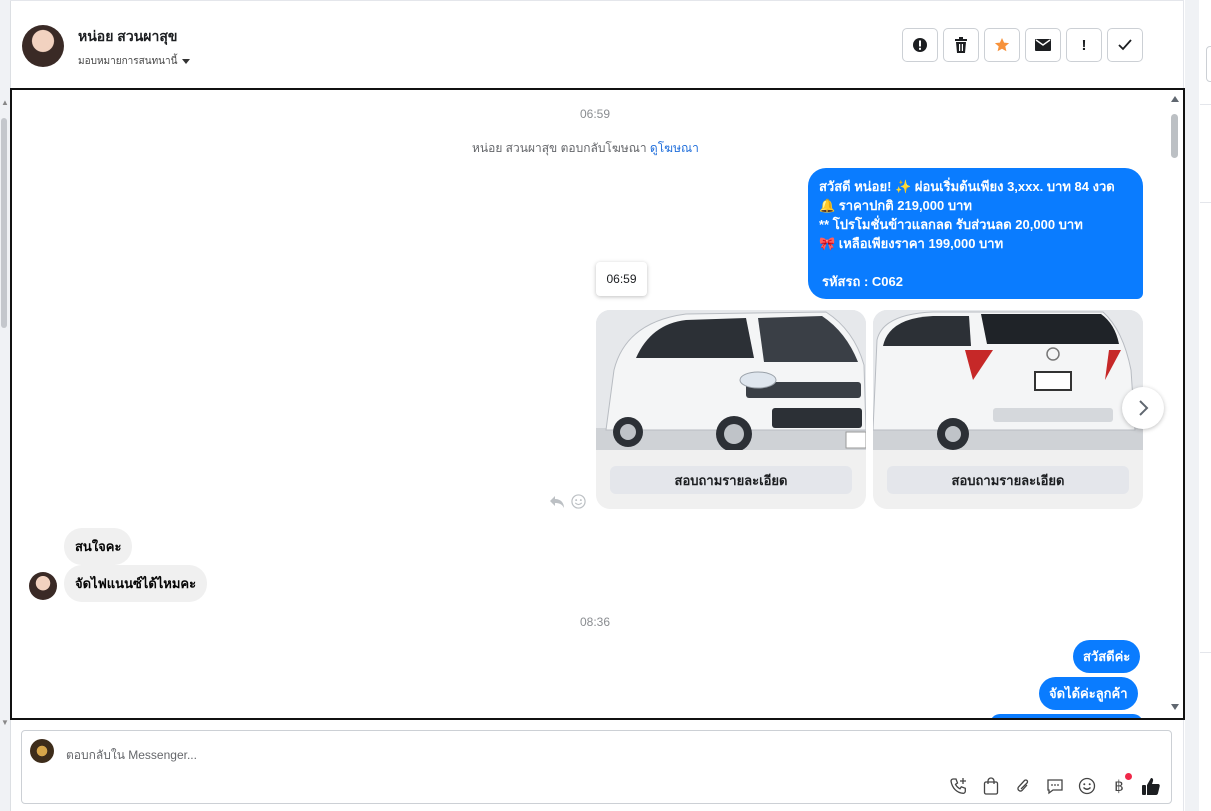 The width and height of the screenshot is (1211, 811). Describe the element at coordinates (1087, 786) in the screenshot. I see `emoji-icon` at that location.